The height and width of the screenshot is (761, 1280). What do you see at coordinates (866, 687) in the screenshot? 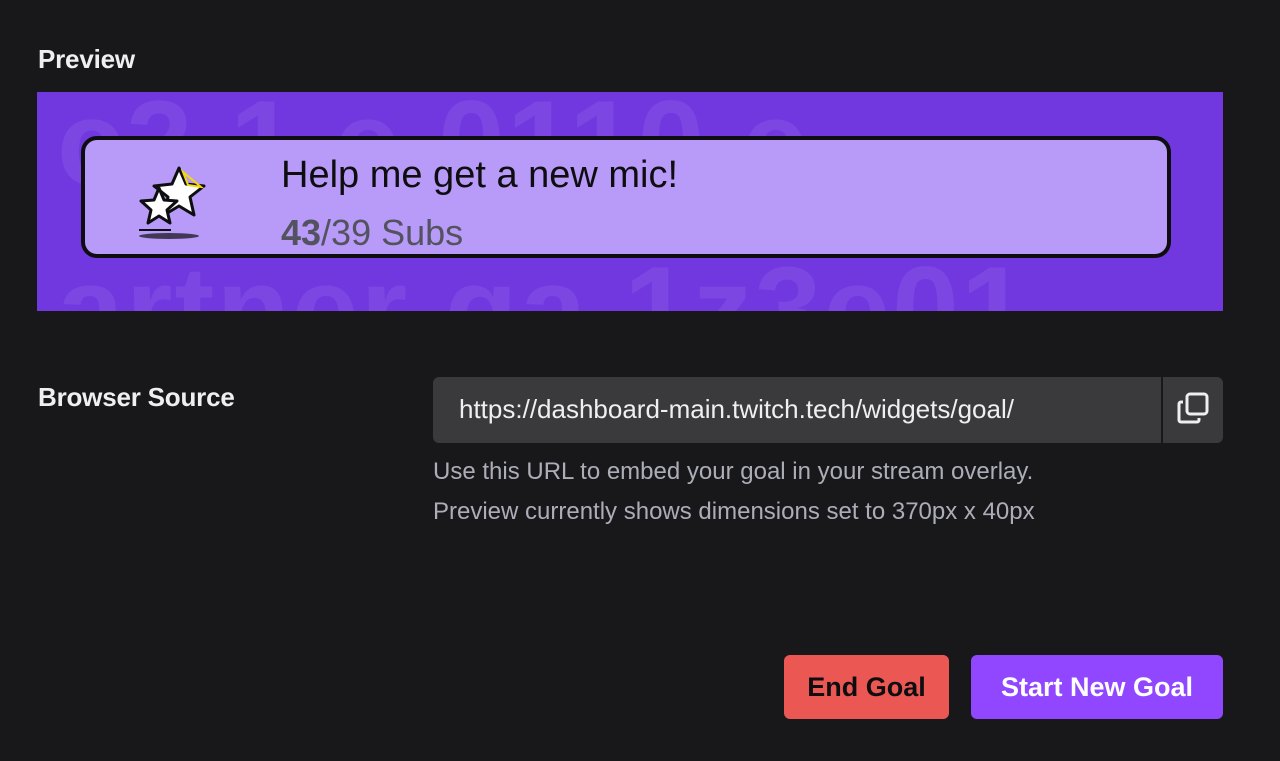
I see `end-goal-button: End Goal` at bounding box center [866, 687].